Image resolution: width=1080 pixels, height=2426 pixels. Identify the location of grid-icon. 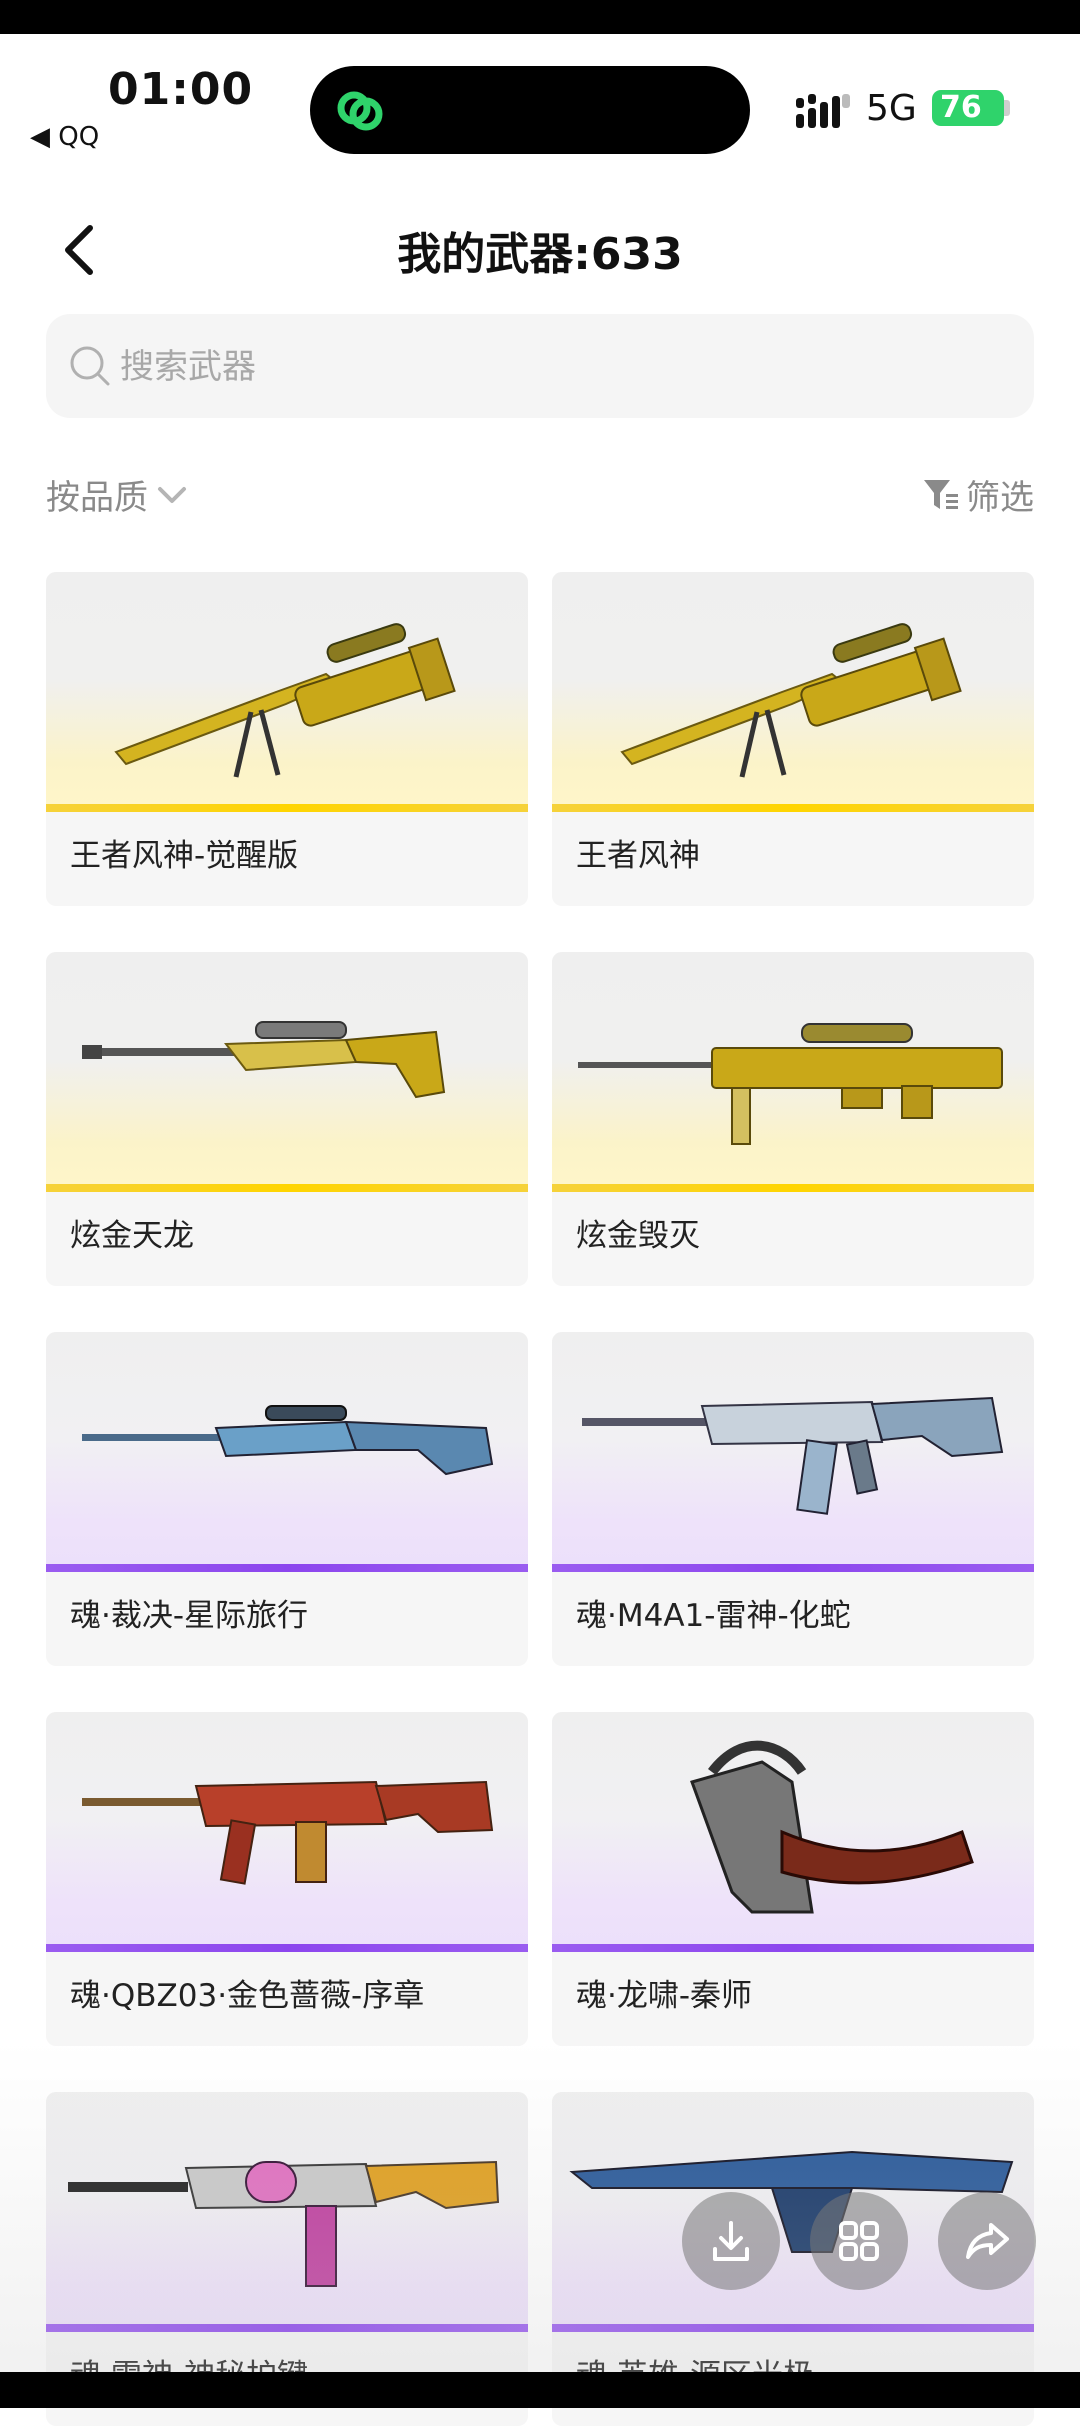
(859, 2241).